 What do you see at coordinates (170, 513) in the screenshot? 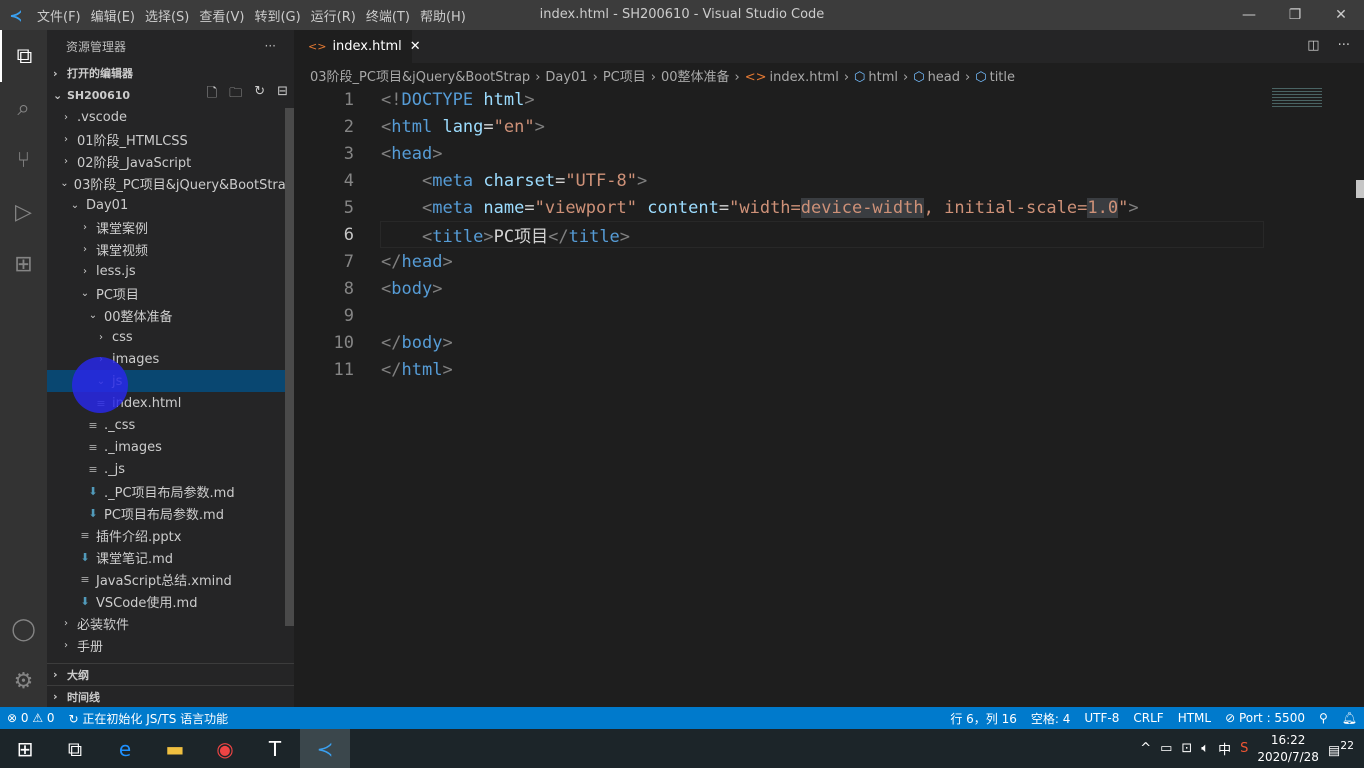
I see `tree-item: ⬇ PC项目布局参数.md` at bounding box center [170, 513].